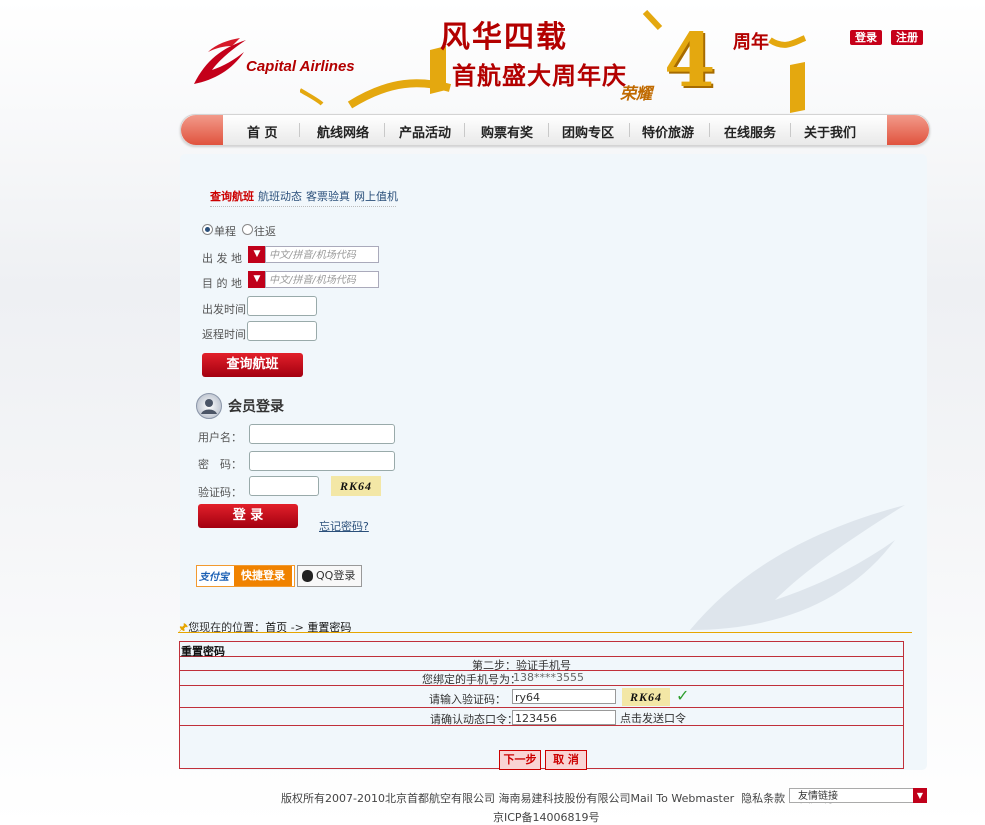  What do you see at coordinates (636, 93) in the screenshot?
I see `banner-glory-label: 荣耀` at bounding box center [636, 93].